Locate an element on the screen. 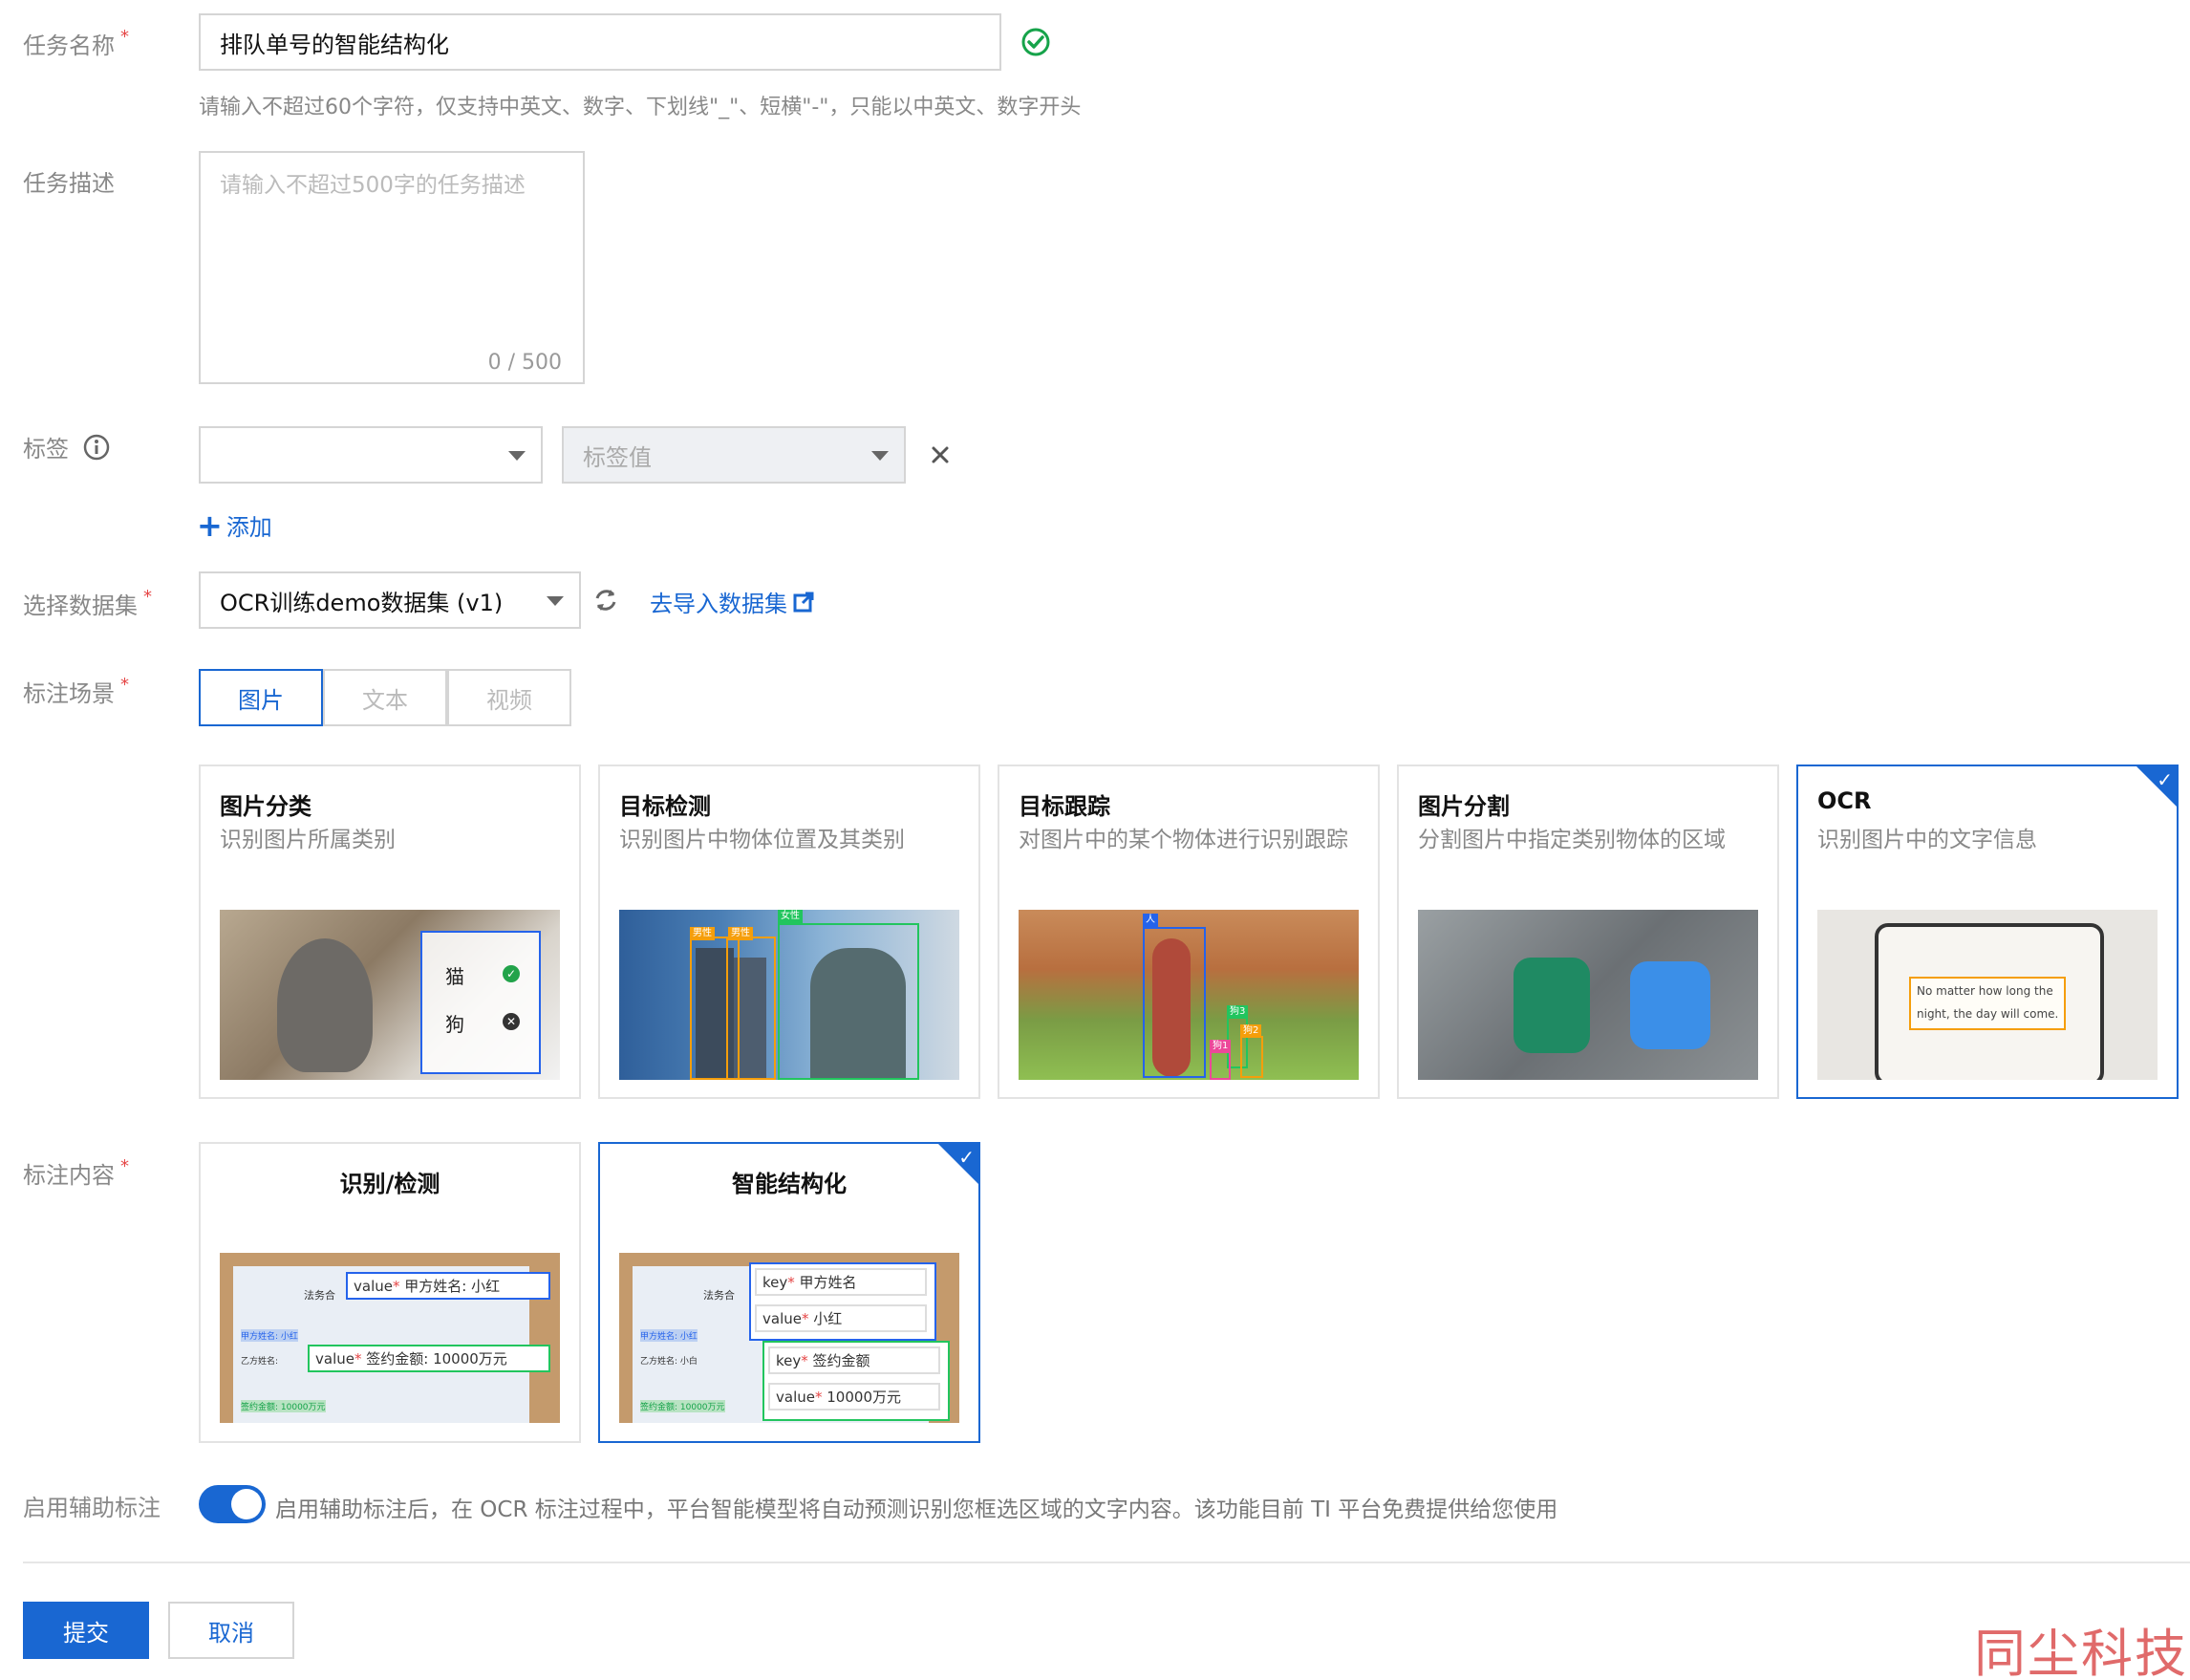  card-title: 图片分割 is located at coordinates (1464, 806).